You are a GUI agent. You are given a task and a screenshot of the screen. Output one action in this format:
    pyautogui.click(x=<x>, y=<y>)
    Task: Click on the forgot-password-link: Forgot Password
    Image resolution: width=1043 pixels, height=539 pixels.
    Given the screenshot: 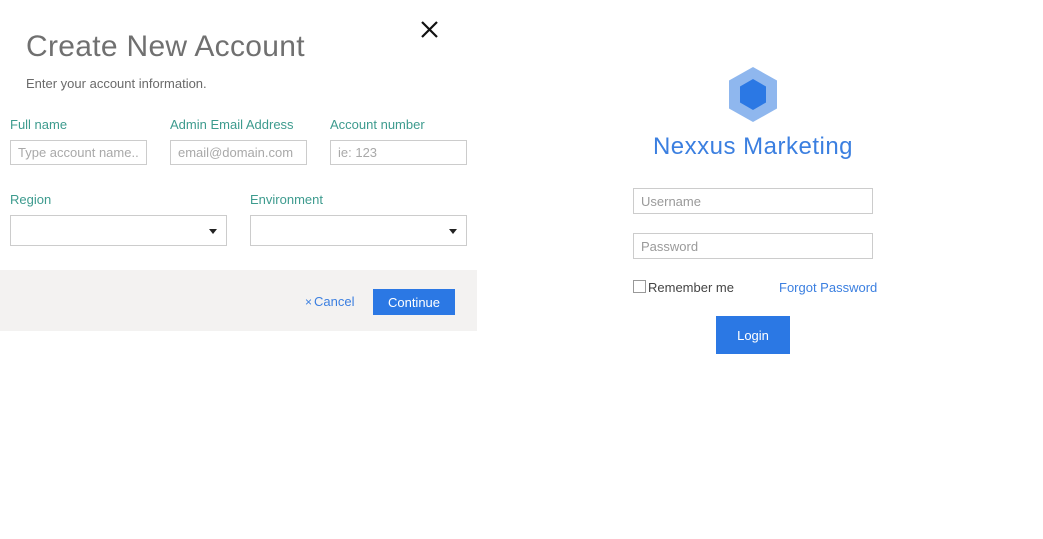 What is the action you would take?
    pyautogui.click(x=828, y=287)
    